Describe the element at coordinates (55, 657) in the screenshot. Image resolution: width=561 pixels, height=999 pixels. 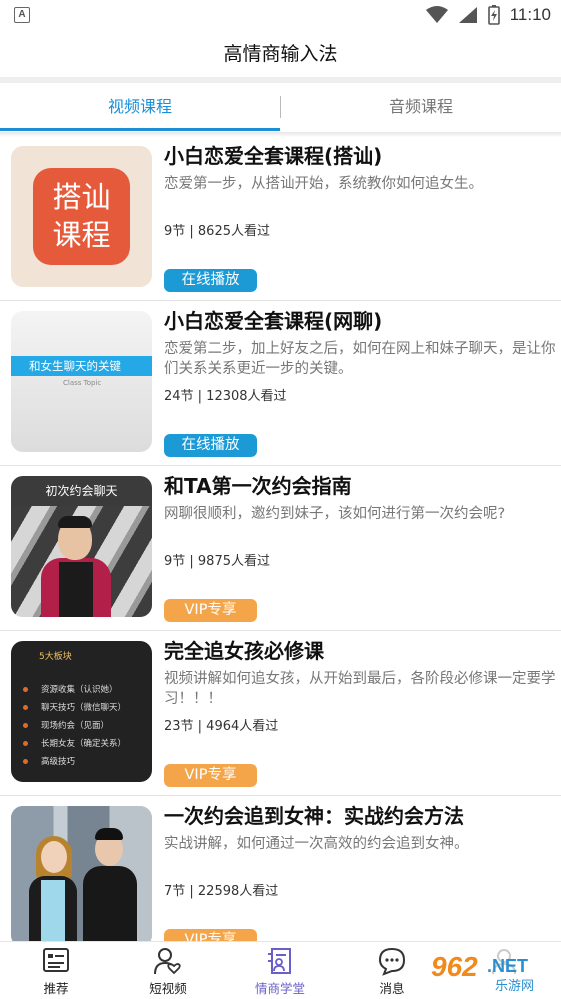
I see `thumbnail-text: 5大板块` at that location.